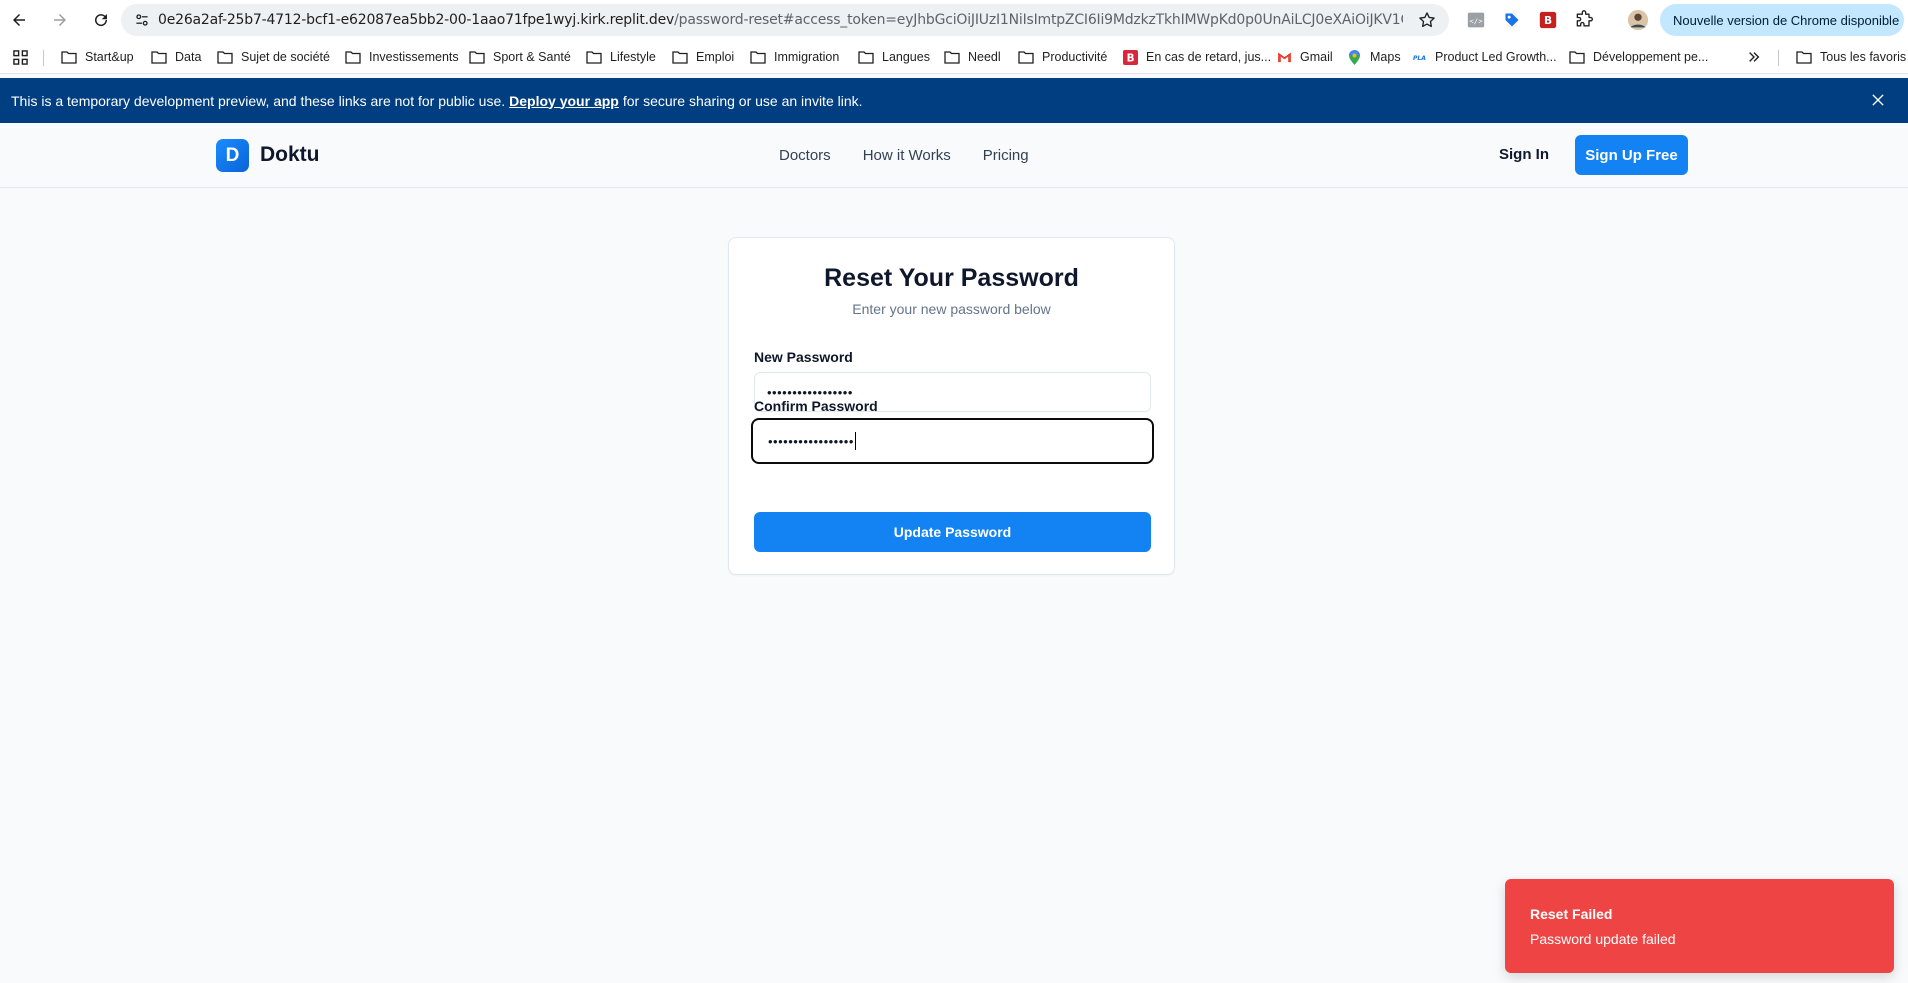 This screenshot has width=1908, height=983. I want to click on extensions-puzzle-icon, so click(1584, 20).